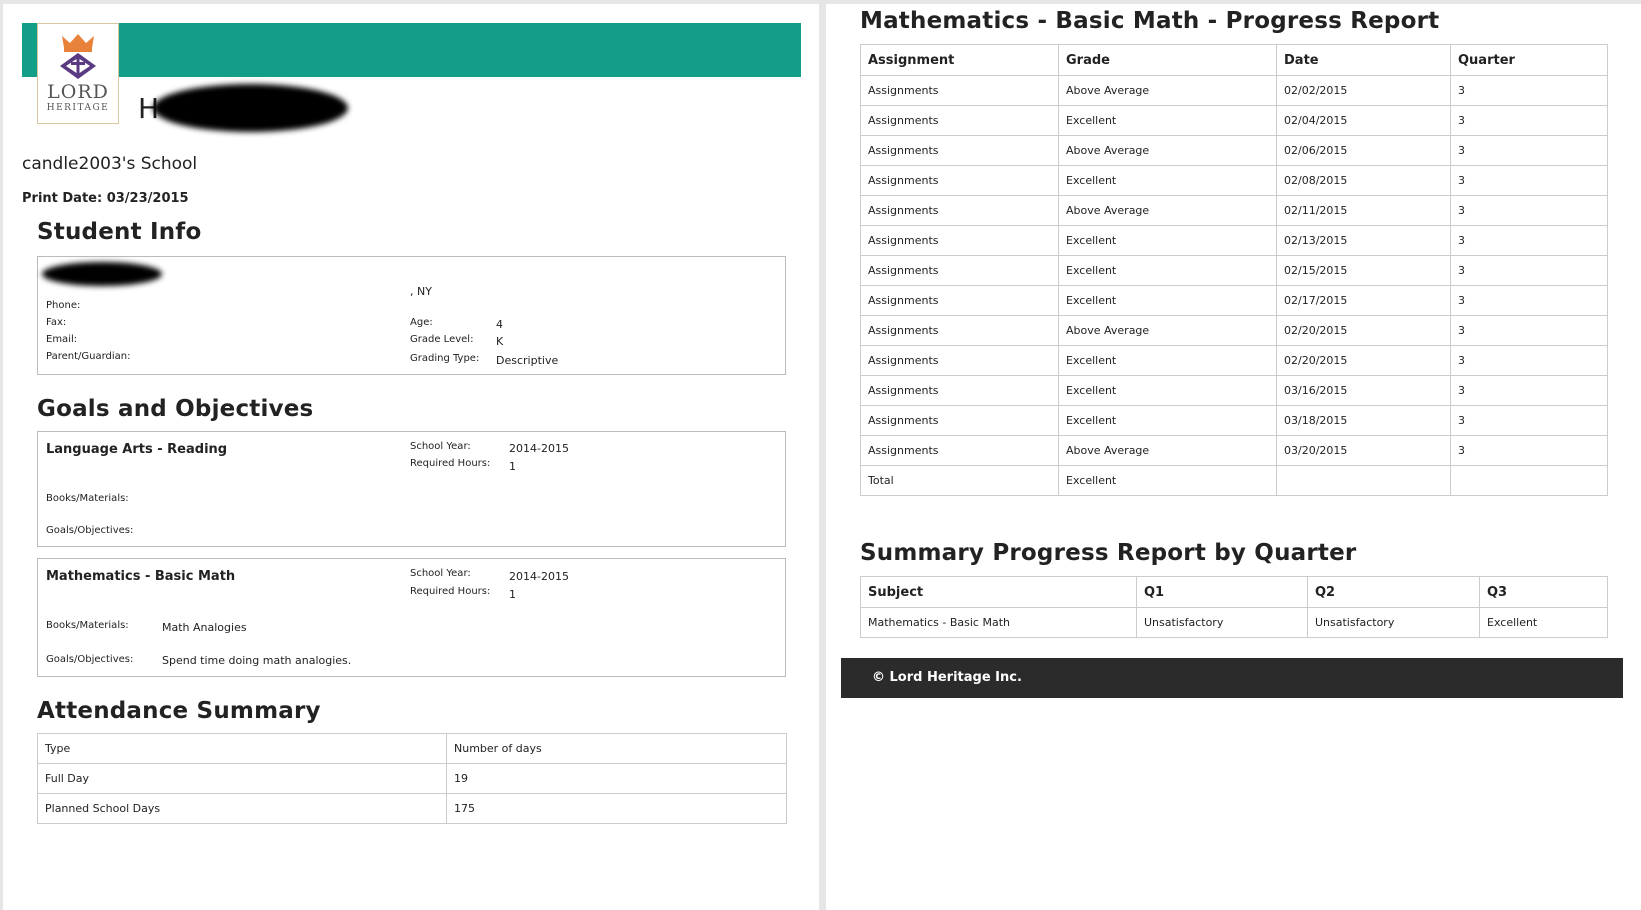 The width and height of the screenshot is (1641, 910). Describe the element at coordinates (1234, 210) in the screenshot. I see `table-row: Assignments Above Average 02/11/2015 3` at that location.